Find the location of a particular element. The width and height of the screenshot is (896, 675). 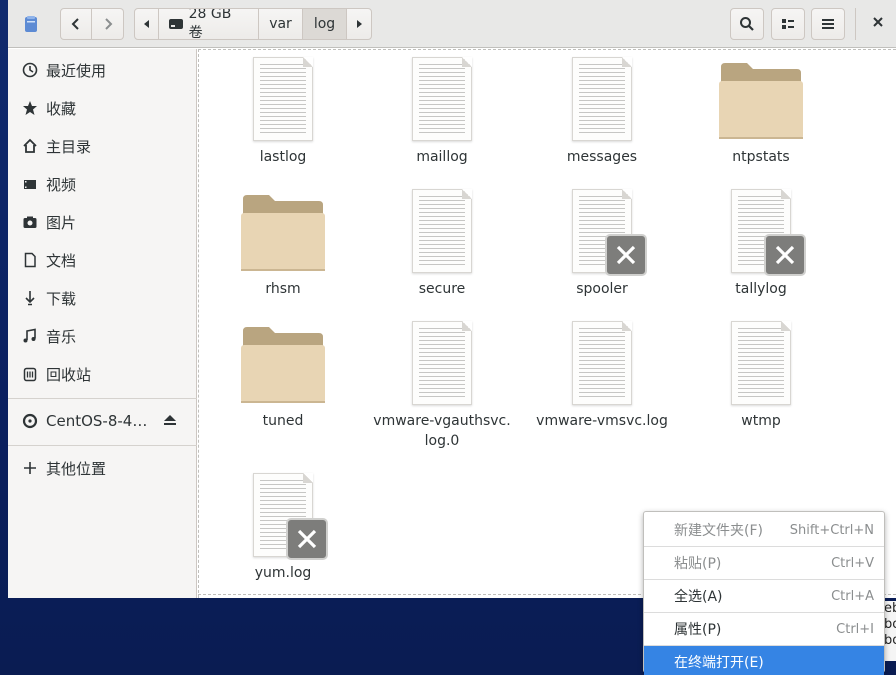

file-item: vmware-vmsvc.log is located at coordinates (602, 376).